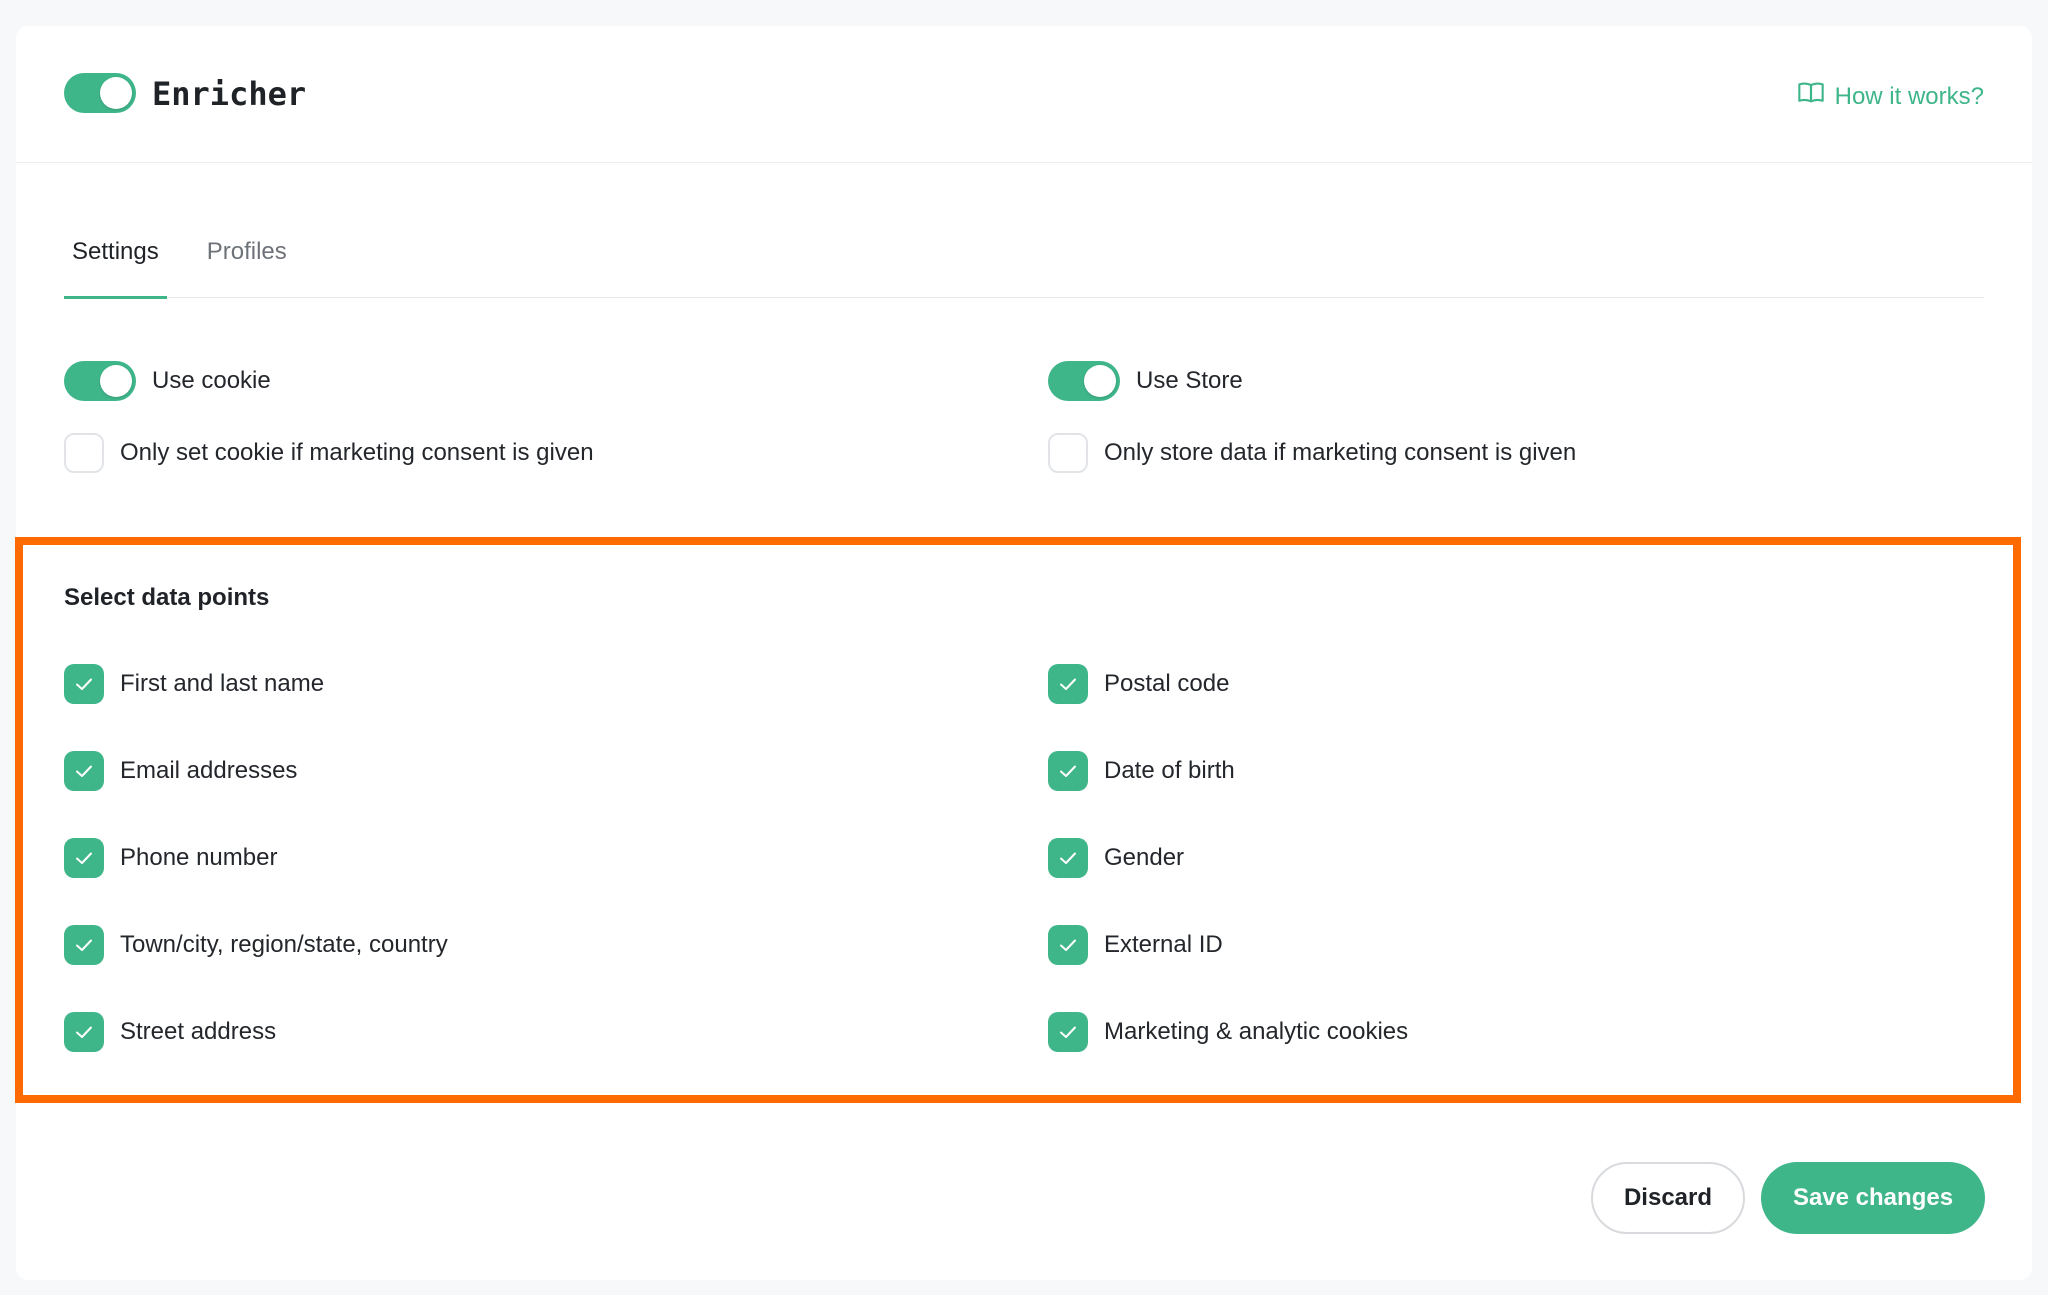 This screenshot has width=2048, height=1295. What do you see at coordinates (84, 453) in the screenshot?
I see `cookie-consent-checkbox` at bounding box center [84, 453].